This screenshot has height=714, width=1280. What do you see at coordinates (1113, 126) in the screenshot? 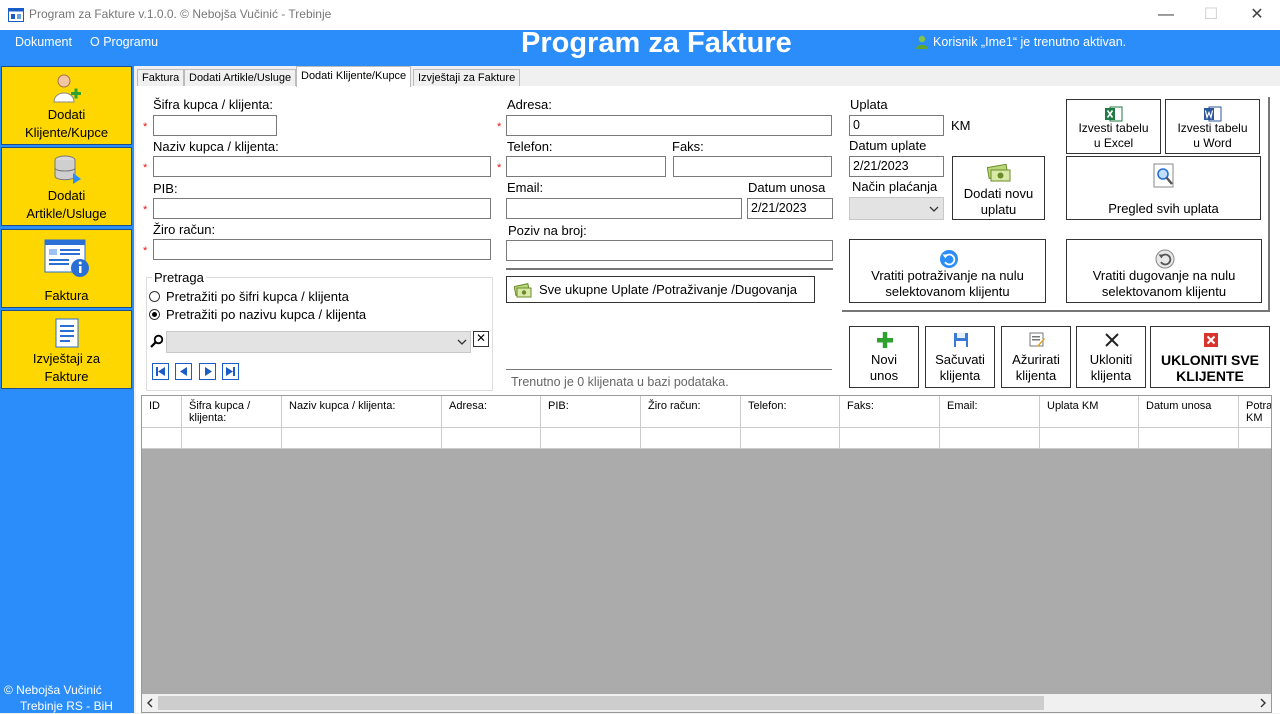
I see `export-excel-button: Izvesti tabelu u Excel` at bounding box center [1113, 126].